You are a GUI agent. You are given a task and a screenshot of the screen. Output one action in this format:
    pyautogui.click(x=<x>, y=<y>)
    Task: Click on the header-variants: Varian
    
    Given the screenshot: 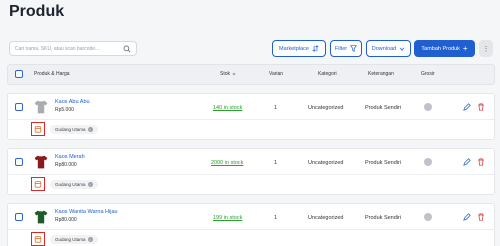 What is the action you would take?
    pyautogui.click(x=276, y=74)
    